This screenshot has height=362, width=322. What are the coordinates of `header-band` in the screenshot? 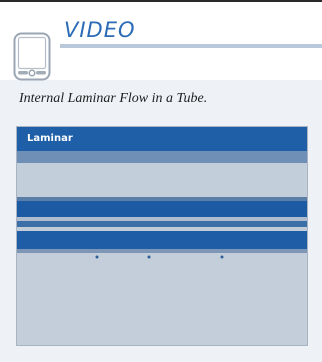 It's located at (191, 46).